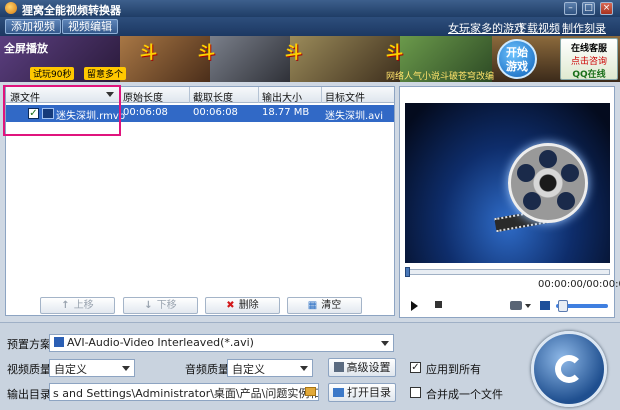 Image resolution: width=620 pixels, height=410 pixels. Describe the element at coordinates (415, 392) in the screenshot. I see `merge-files-checkbox` at that location.